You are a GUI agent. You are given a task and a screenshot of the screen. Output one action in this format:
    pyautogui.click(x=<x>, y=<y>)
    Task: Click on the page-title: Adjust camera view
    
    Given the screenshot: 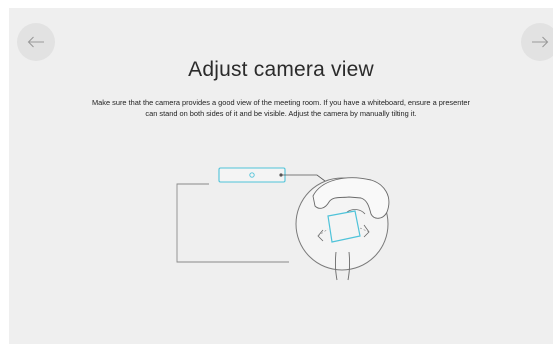 What is the action you would take?
    pyautogui.click(x=281, y=69)
    